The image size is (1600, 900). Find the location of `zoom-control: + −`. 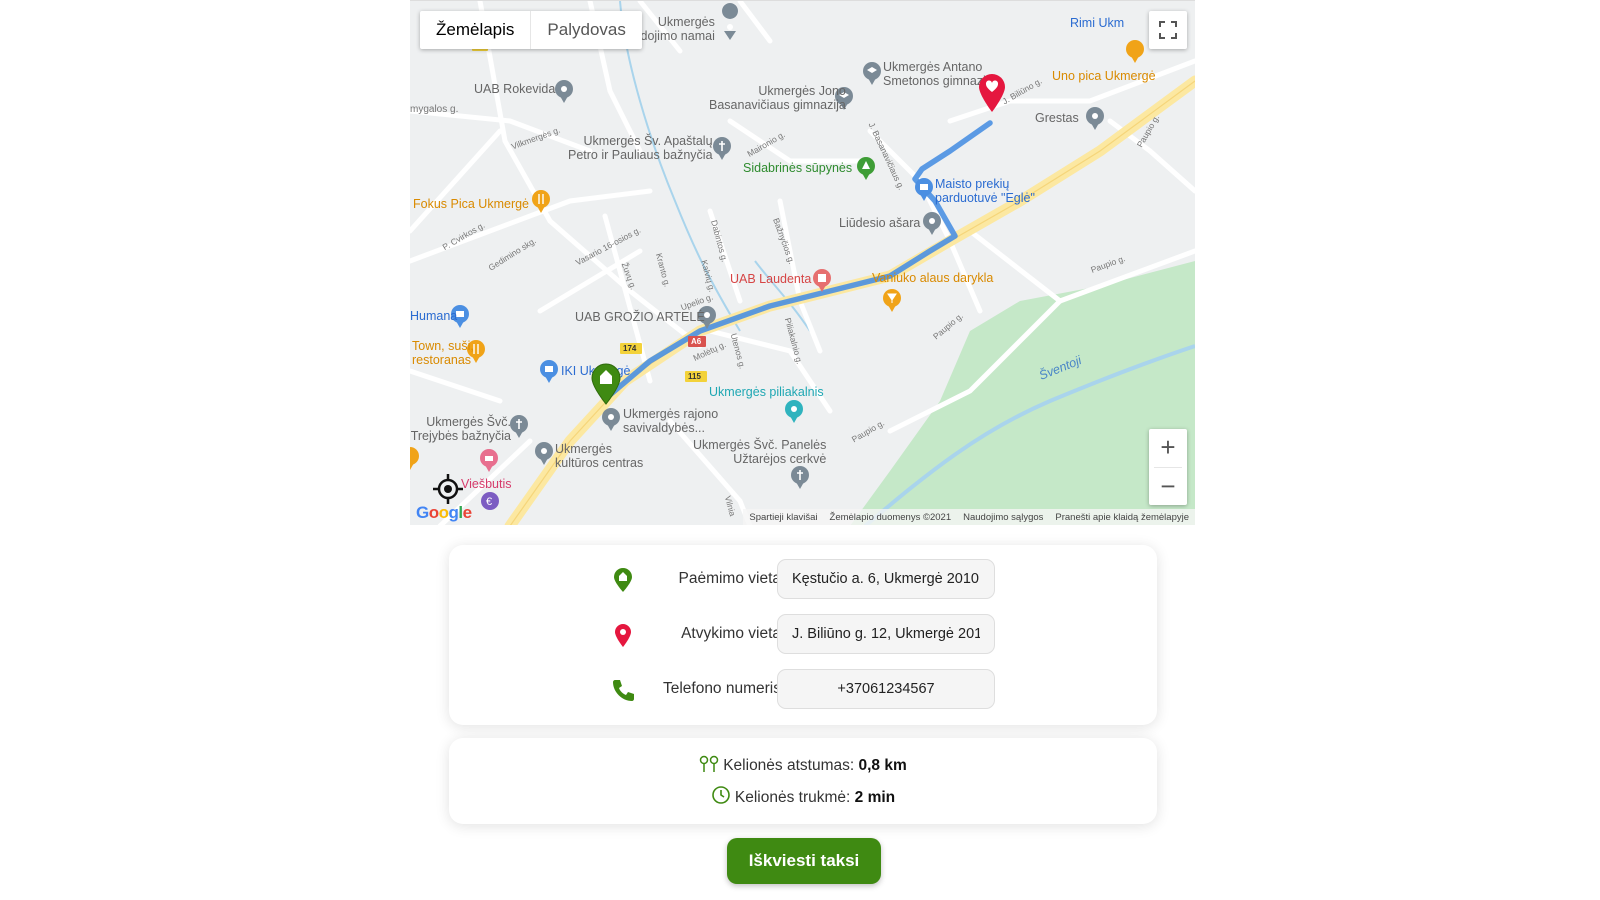

zoom-control: + − is located at coordinates (1168, 467).